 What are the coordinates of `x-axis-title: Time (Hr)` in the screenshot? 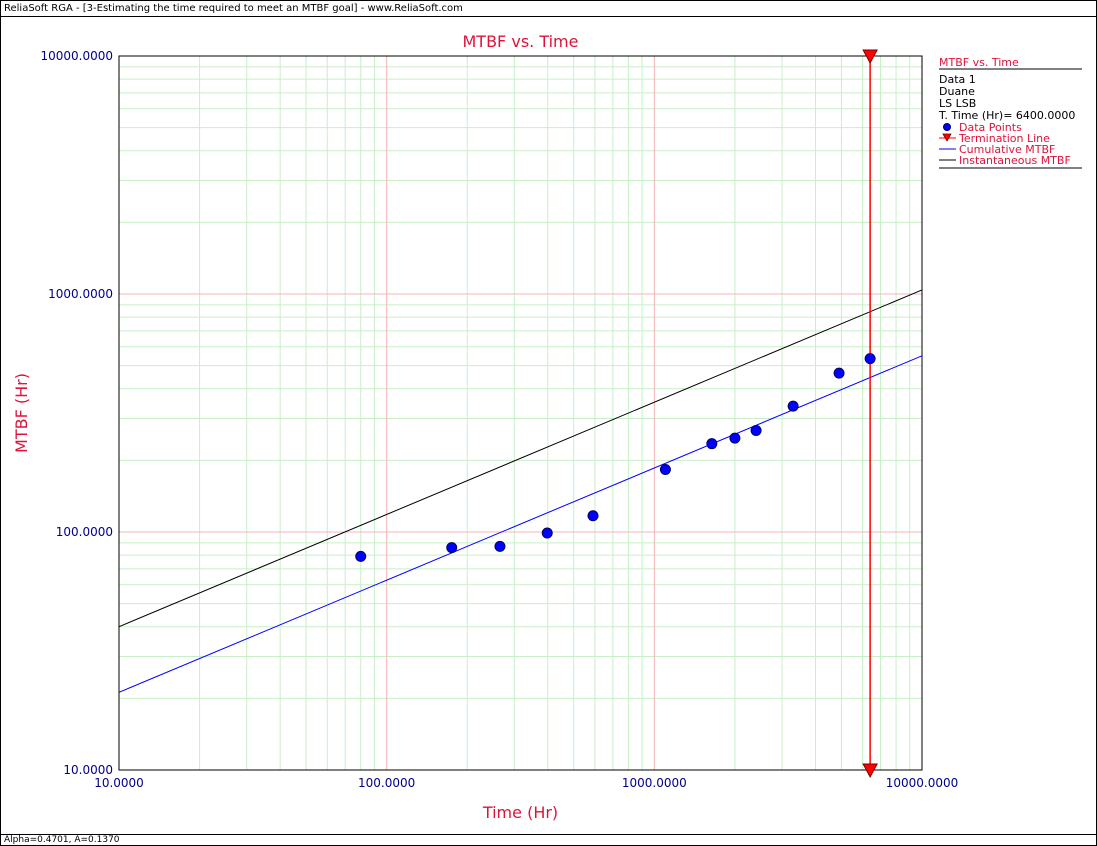 It's located at (520, 812).